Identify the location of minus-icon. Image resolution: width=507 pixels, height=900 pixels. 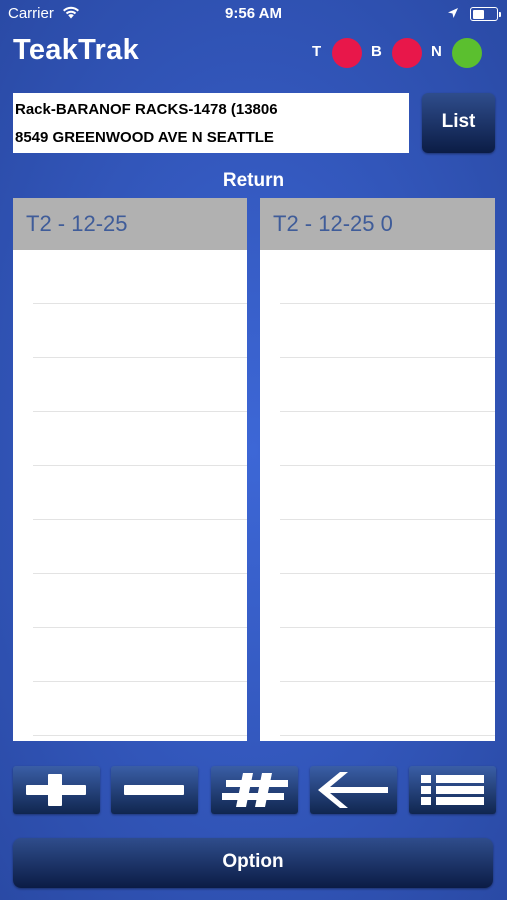
(154, 790).